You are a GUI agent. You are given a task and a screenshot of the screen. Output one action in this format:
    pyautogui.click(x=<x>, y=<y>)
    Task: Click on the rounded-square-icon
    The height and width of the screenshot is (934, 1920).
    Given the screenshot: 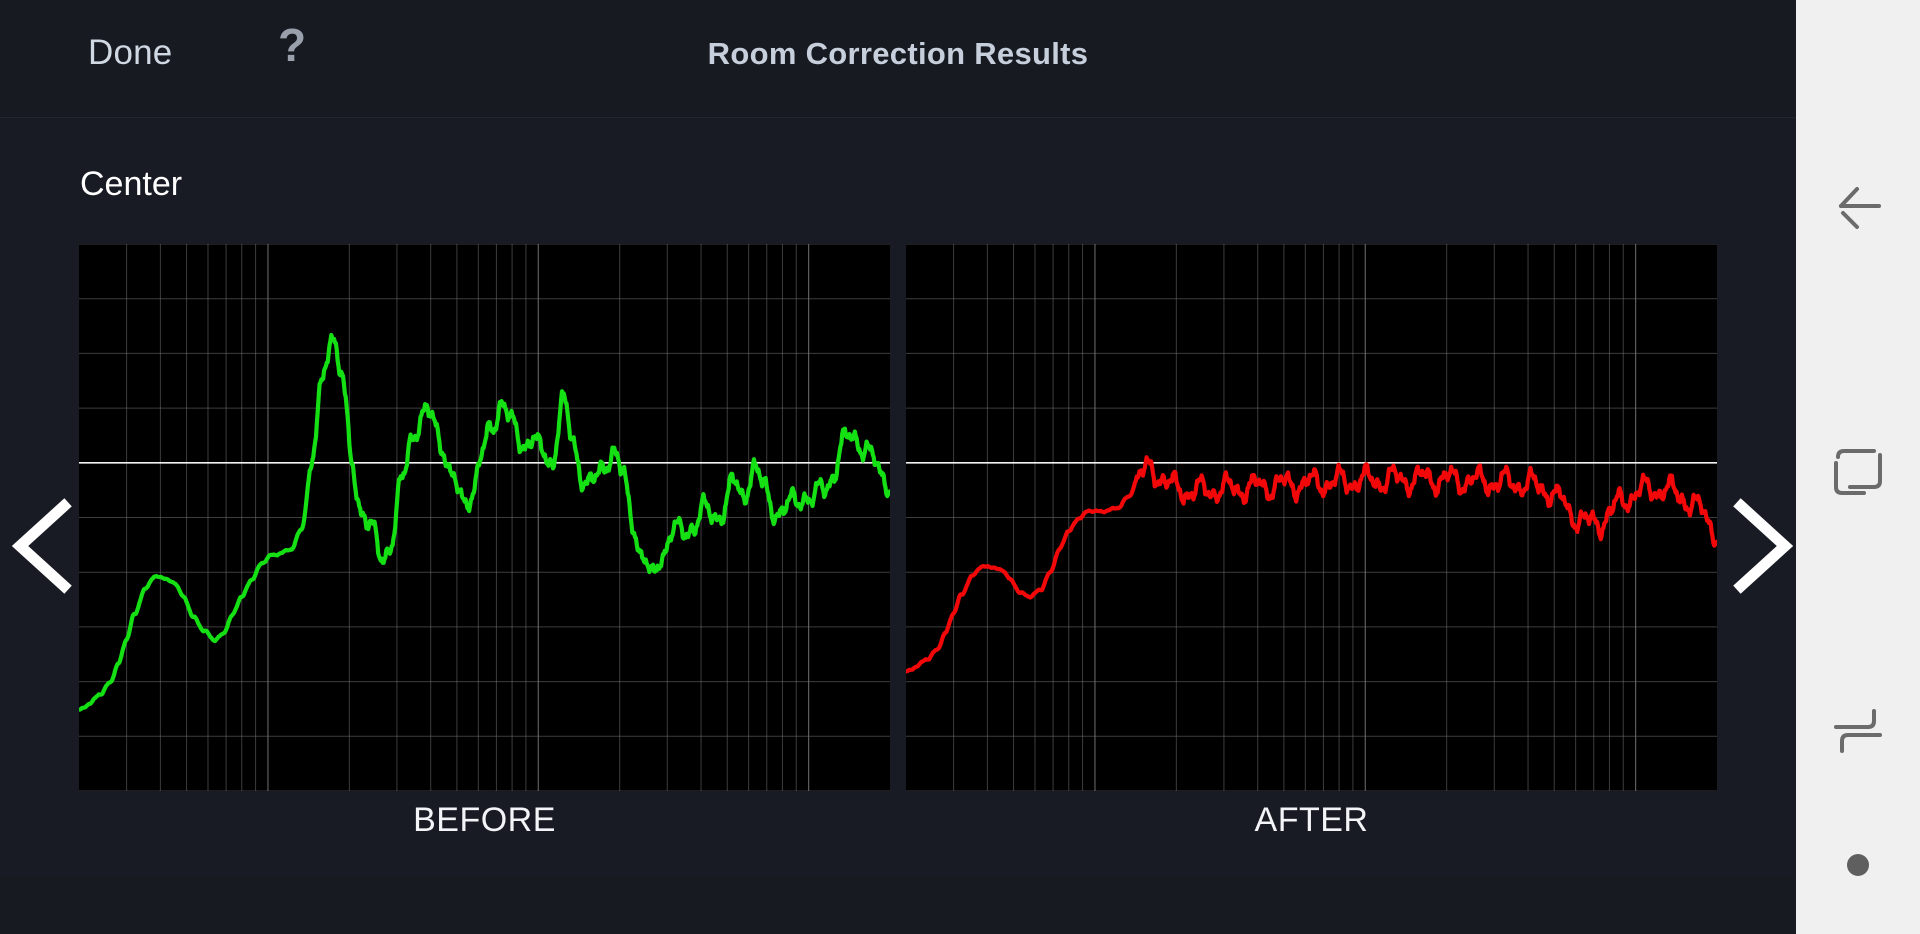 What is the action you would take?
    pyautogui.click(x=1858, y=471)
    